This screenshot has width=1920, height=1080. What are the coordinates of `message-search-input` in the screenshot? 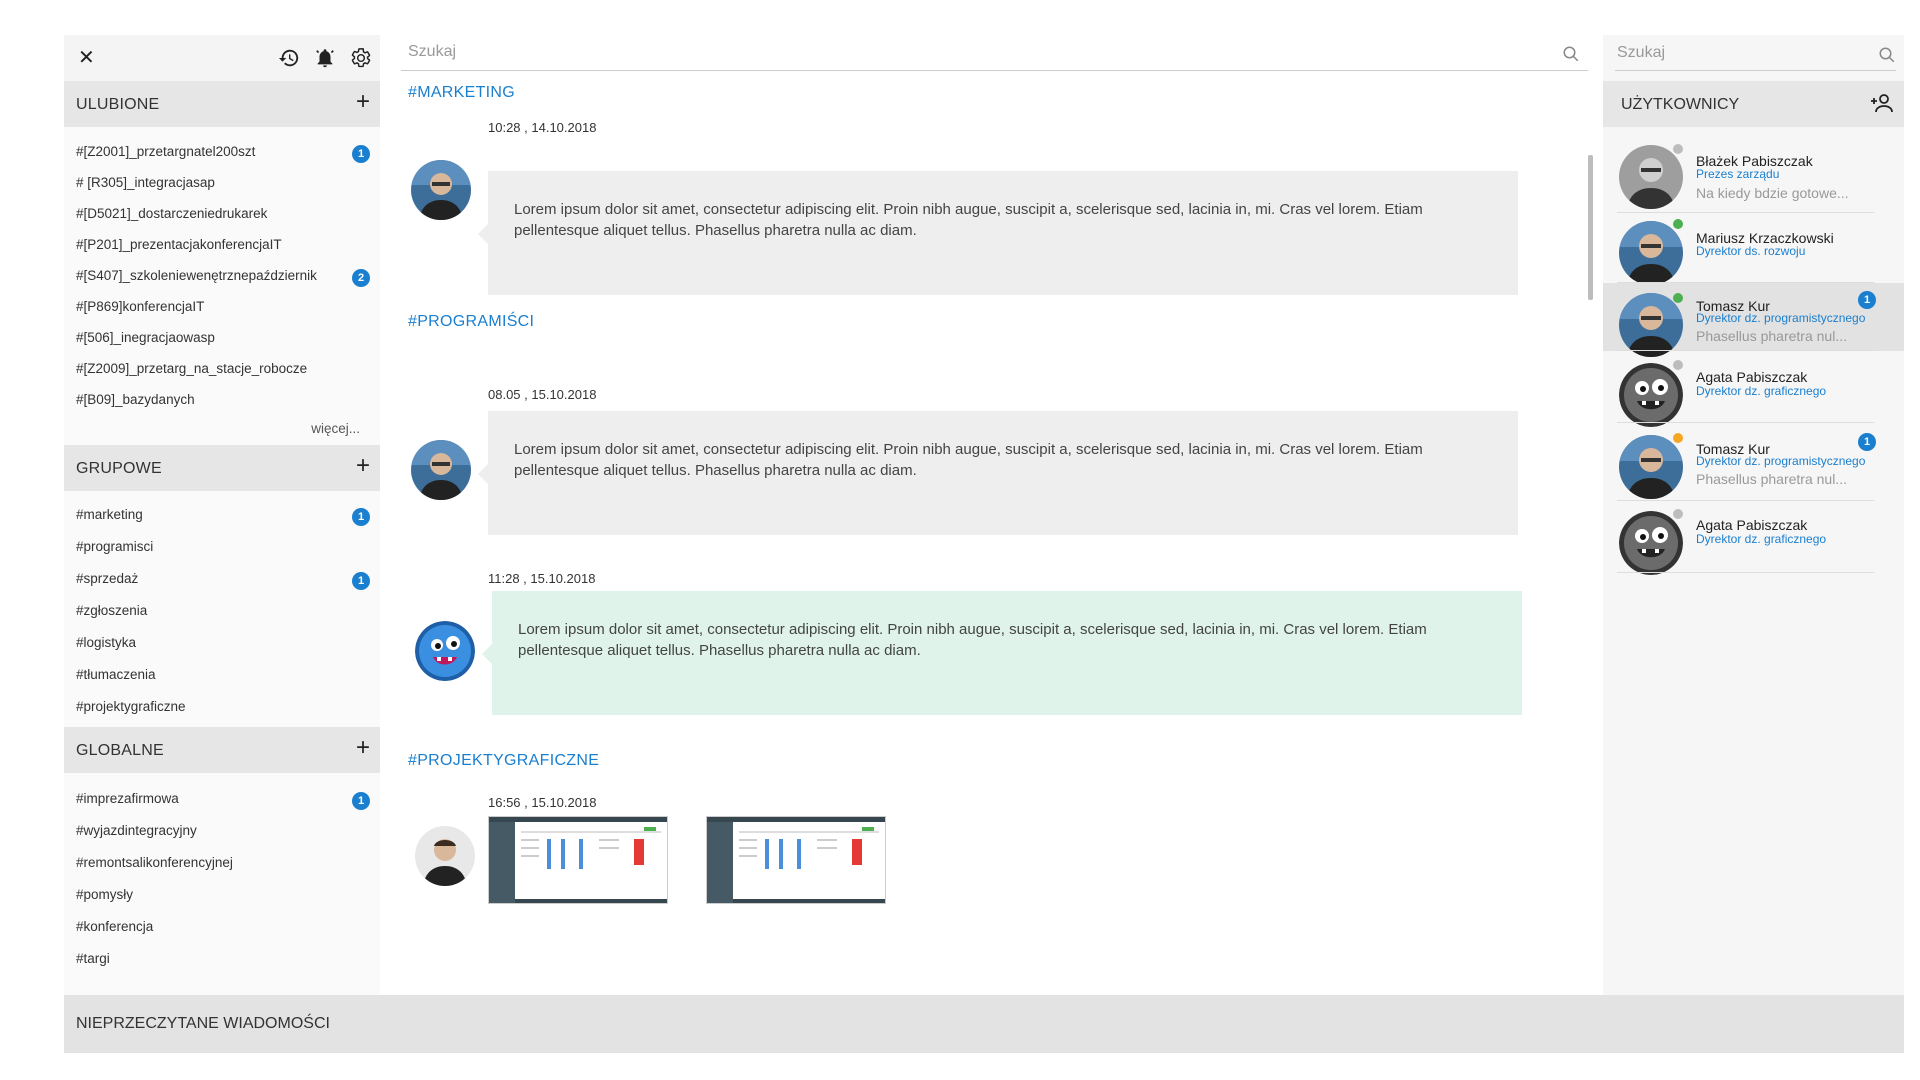 It's located at (958, 52).